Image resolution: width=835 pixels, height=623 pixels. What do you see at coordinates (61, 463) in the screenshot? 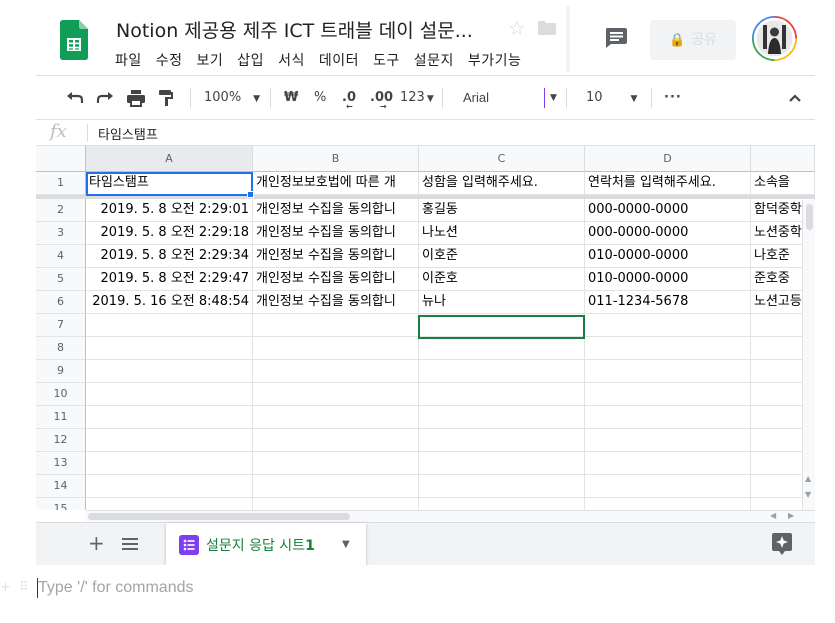
I see `row-header: 13` at bounding box center [61, 463].